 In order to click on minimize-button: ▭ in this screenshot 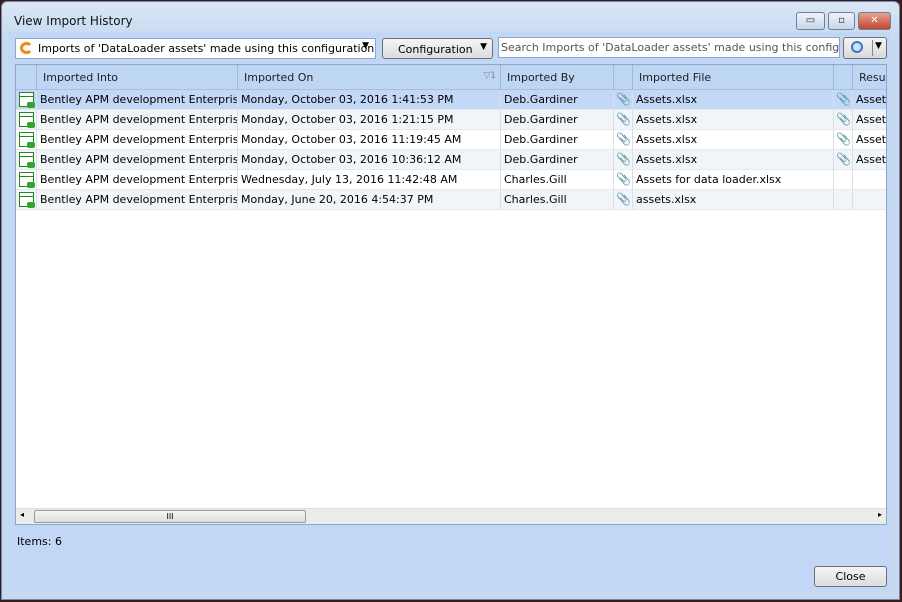, I will do `click(810, 21)`.